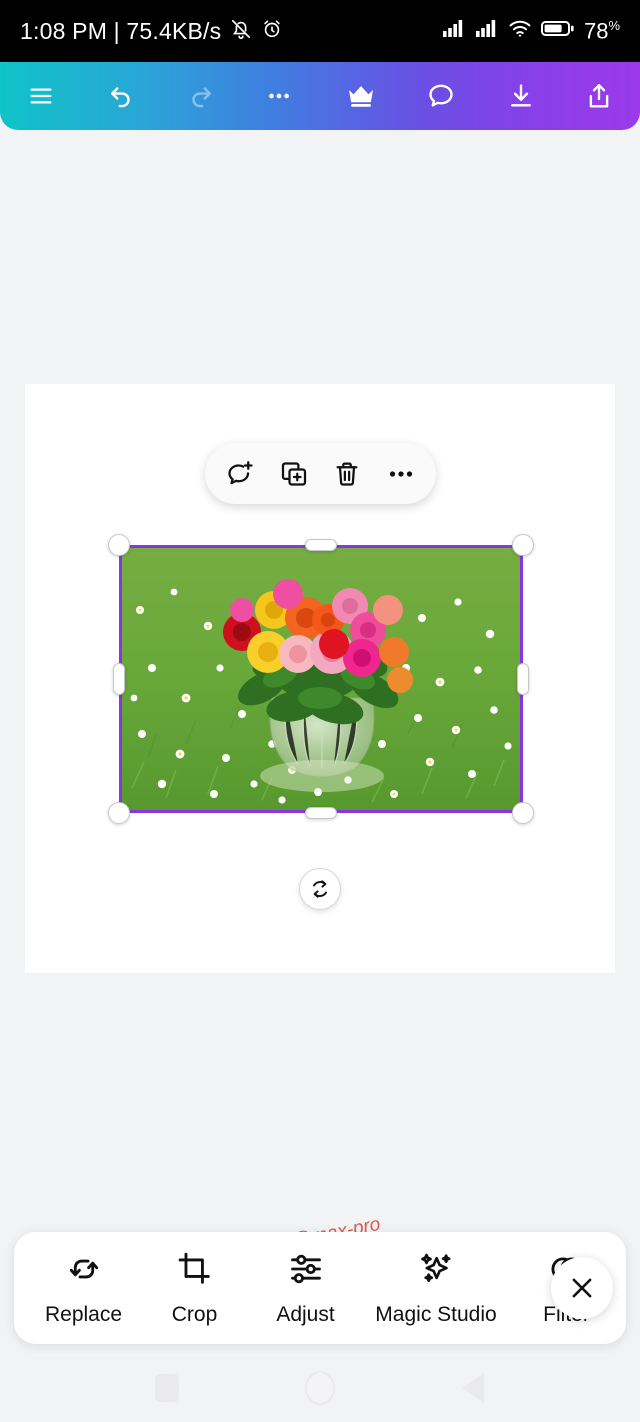  Describe the element at coordinates (599, 96) in the screenshot. I see `share-icon` at that location.